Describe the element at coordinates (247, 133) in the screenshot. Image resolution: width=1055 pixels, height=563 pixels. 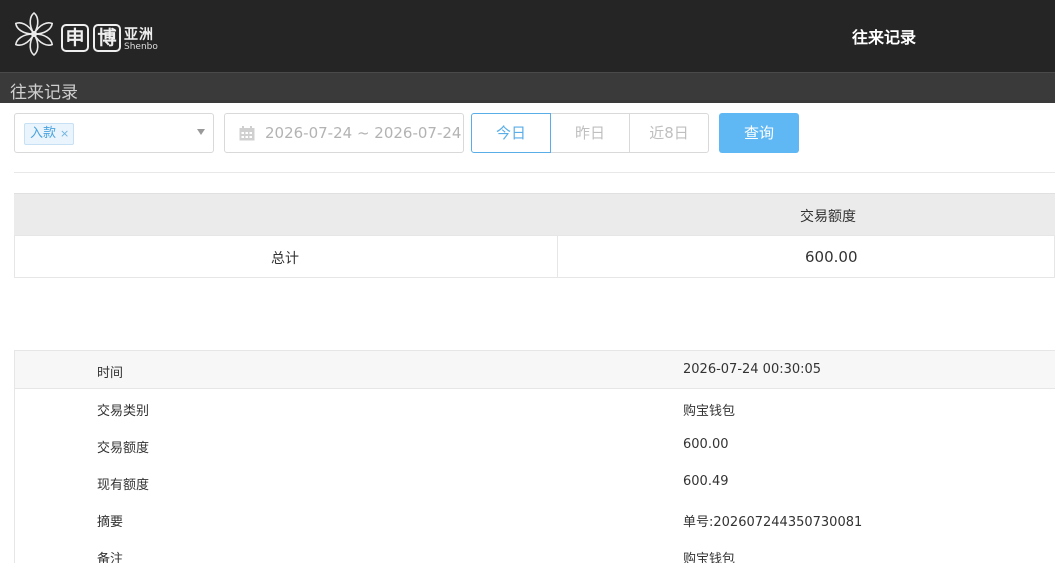
I see `calendar-icon` at that location.